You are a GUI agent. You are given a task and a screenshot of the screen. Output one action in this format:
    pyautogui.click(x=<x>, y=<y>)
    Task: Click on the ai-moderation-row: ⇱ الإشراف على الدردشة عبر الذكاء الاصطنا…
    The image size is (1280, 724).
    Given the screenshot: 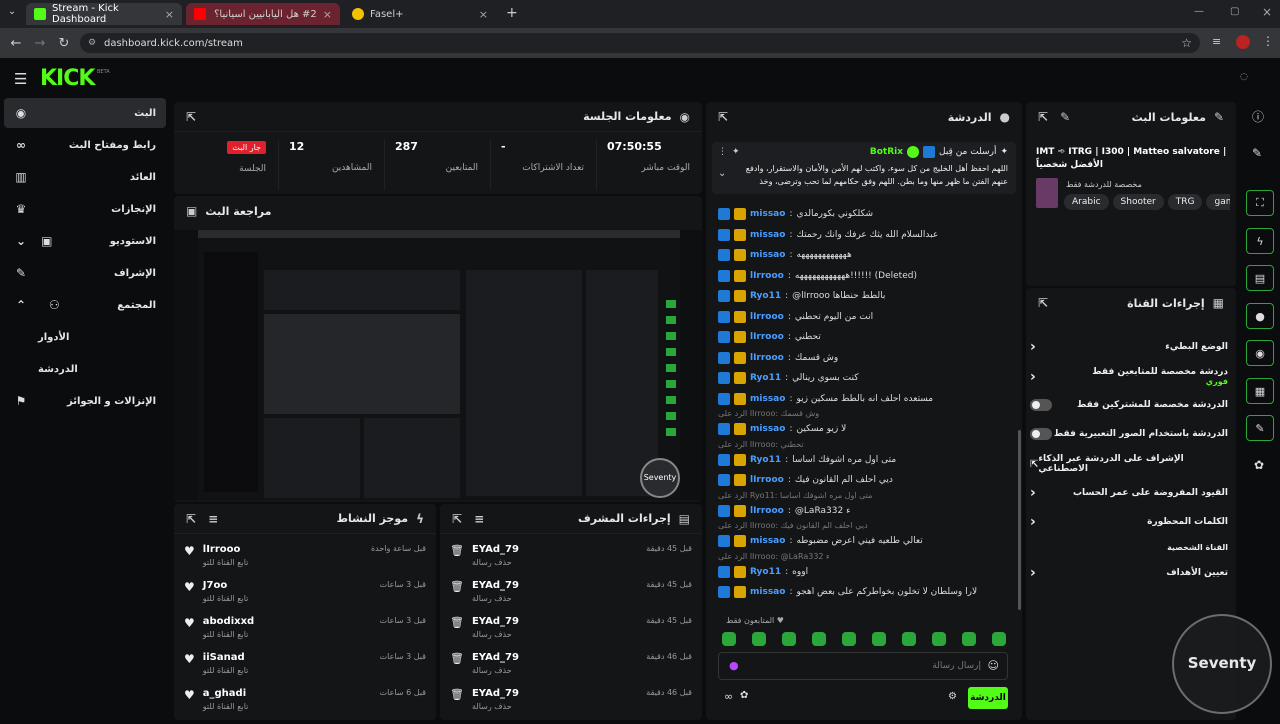 What is the action you would take?
    pyautogui.click(x=1129, y=464)
    